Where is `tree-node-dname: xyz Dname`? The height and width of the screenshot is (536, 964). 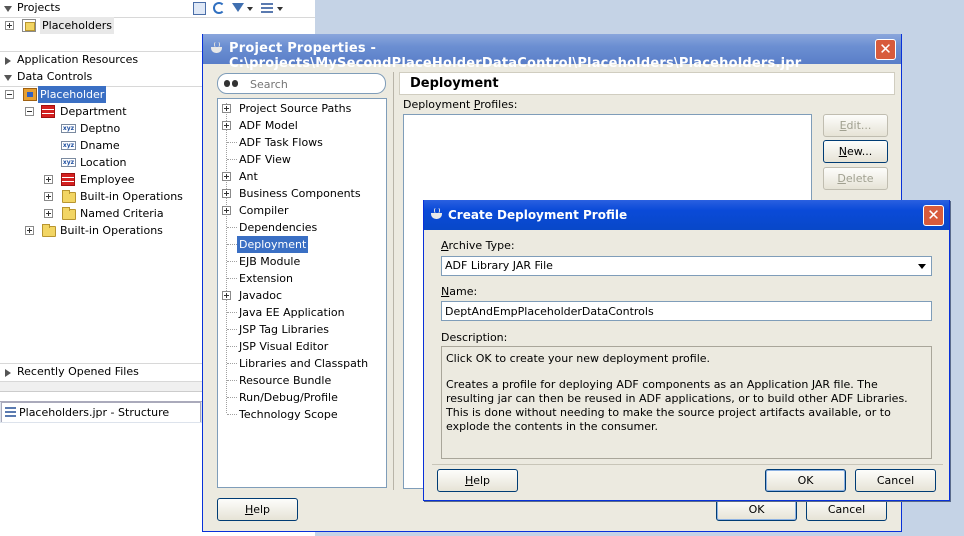 tree-node-dname: xyz Dname is located at coordinates (100, 145).